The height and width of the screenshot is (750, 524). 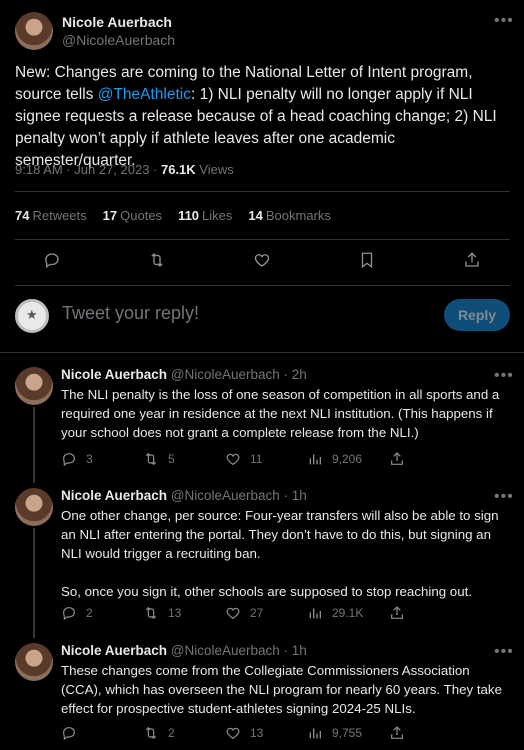 I want to click on reply-actions: 2 13 9,755, so click(x=240, y=733).